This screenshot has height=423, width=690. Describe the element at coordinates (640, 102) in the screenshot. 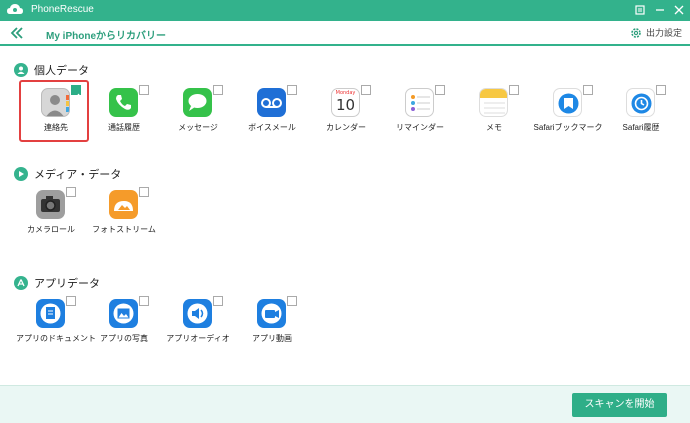

I see `safari-history-icon` at that location.